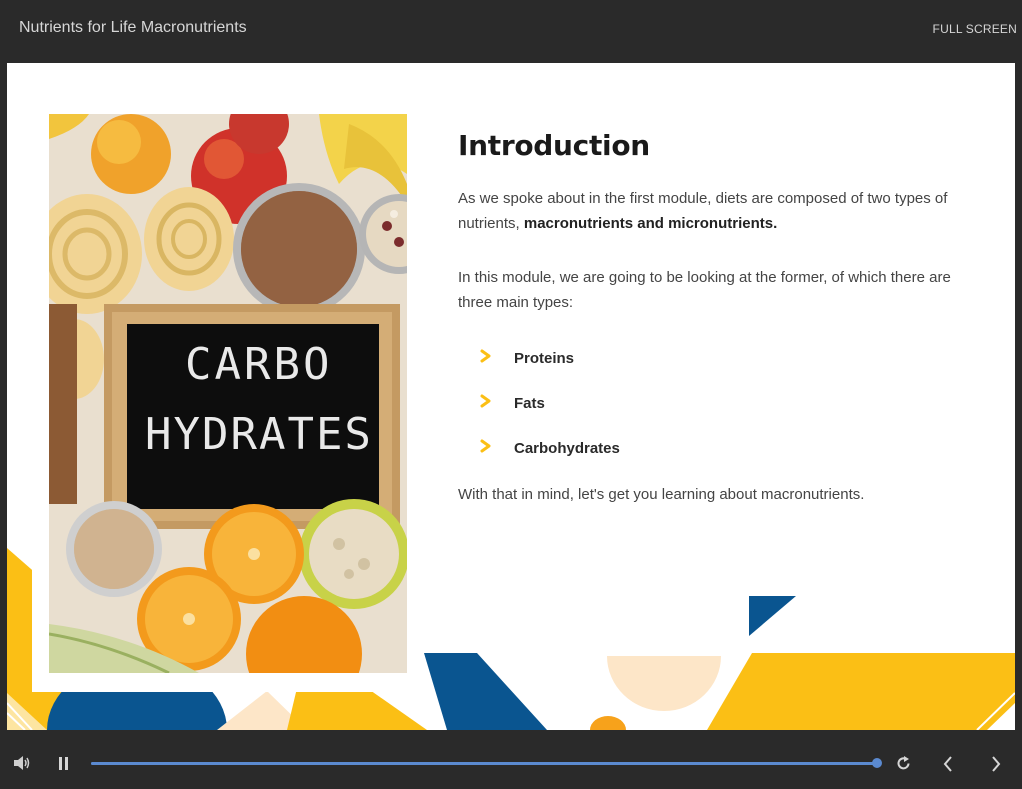  I want to click on progress-track, so click(484, 763).